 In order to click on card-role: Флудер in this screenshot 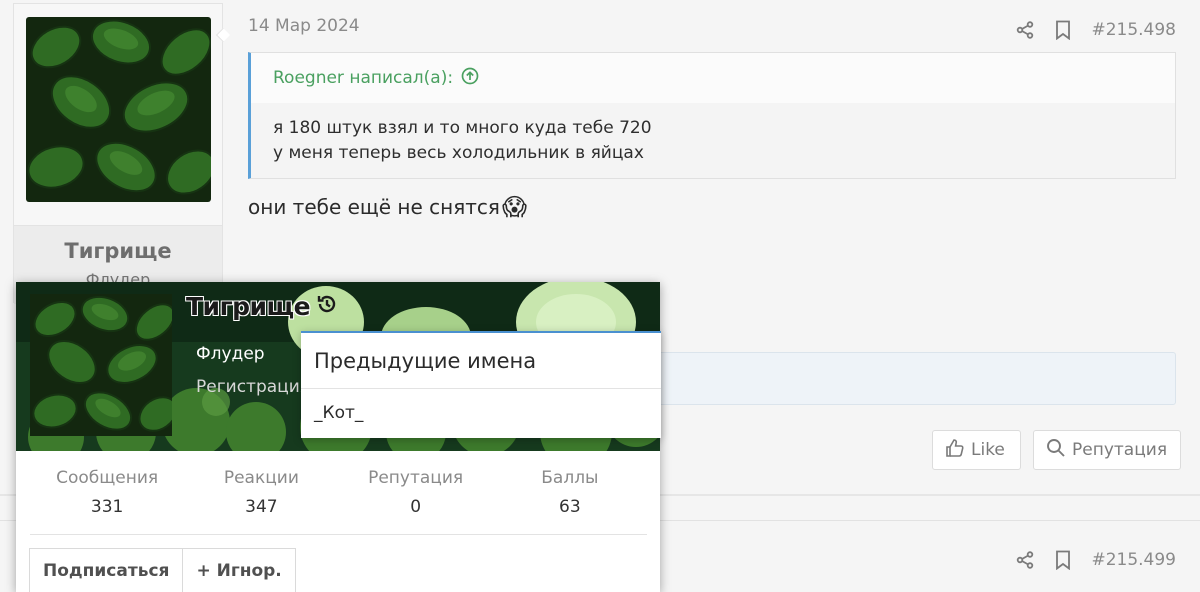, I will do `click(230, 354)`.